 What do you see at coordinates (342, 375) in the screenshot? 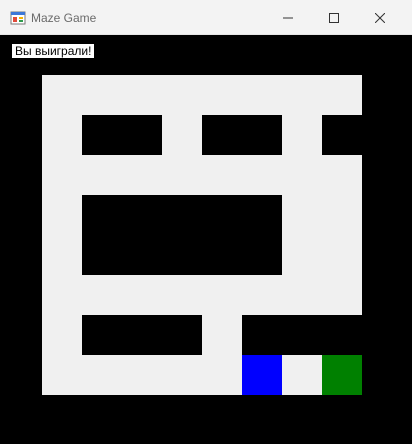
I see `maze-cell-goal` at bounding box center [342, 375].